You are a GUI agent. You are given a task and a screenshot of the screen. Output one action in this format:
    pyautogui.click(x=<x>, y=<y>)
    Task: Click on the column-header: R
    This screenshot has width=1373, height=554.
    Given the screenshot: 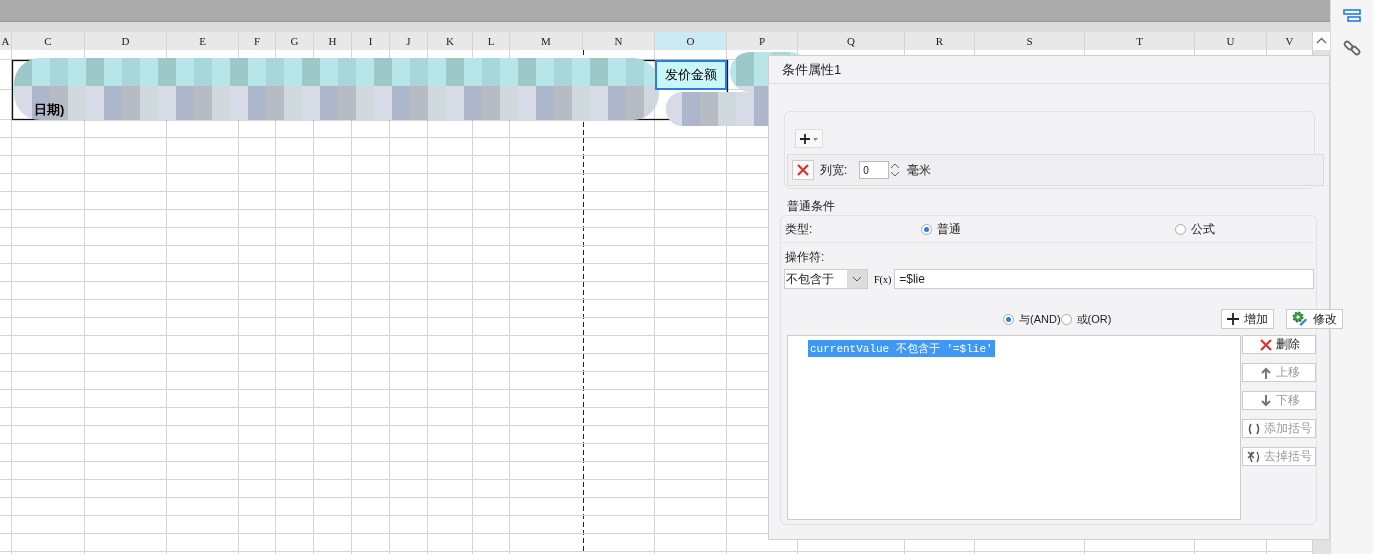 What is the action you would take?
    pyautogui.click(x=940, y=41)
    